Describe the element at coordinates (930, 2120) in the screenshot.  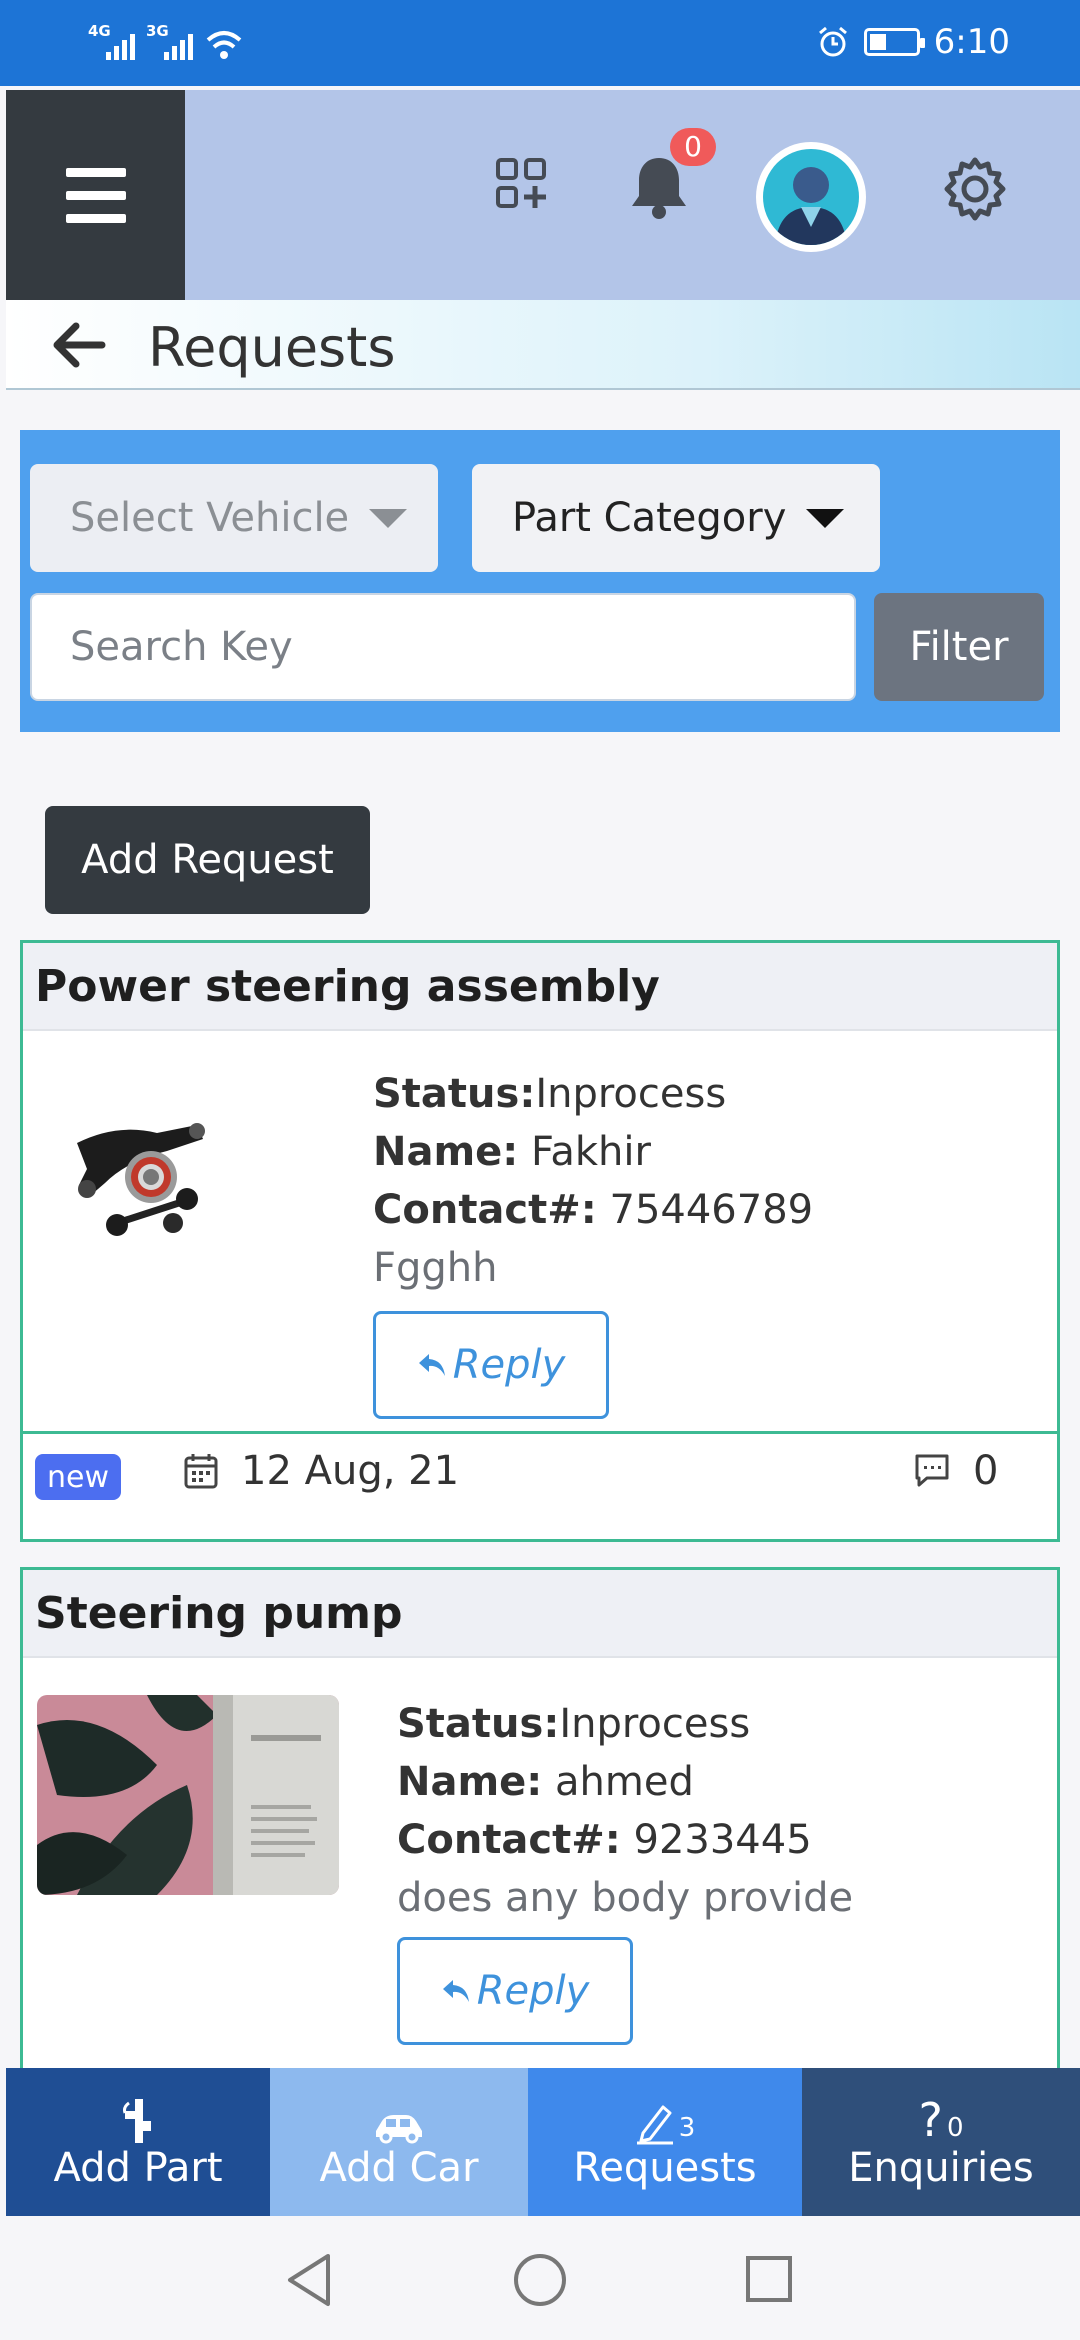
I see `question-icon: ?` at that location.